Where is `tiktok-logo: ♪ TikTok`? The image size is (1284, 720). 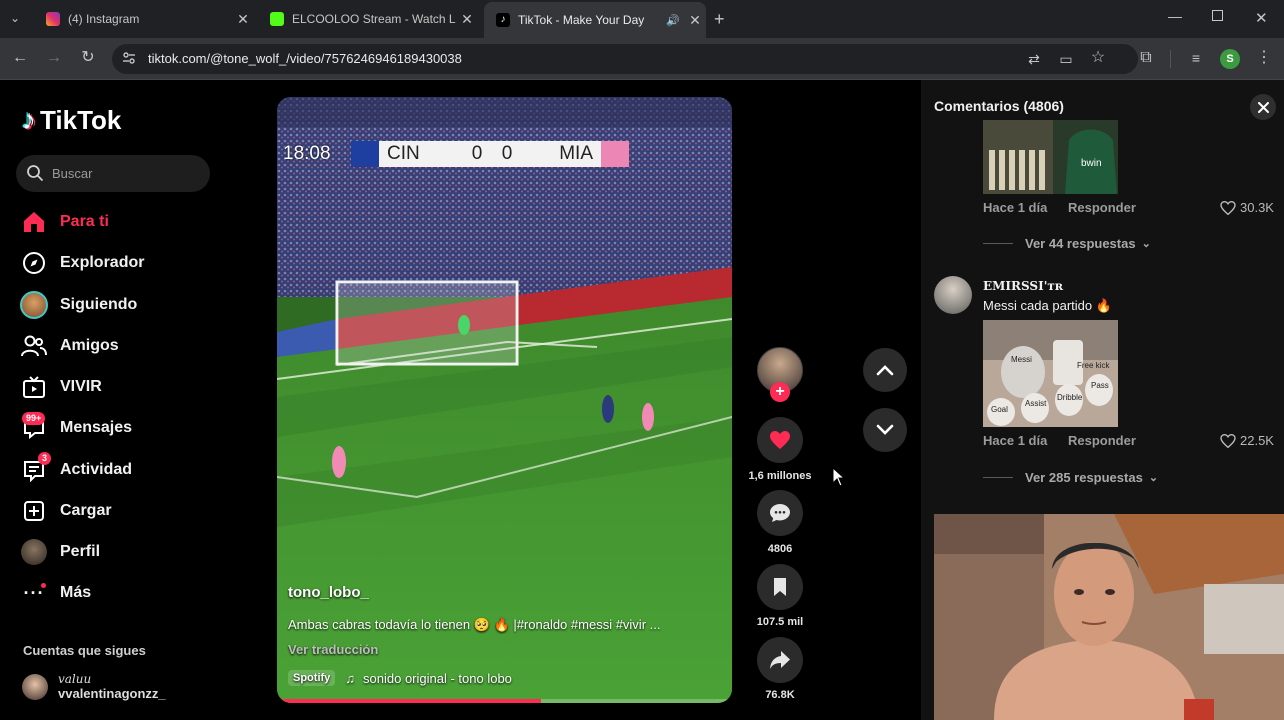 tiktok-logo: ♪ TikTok is located at coordinates (71, 120).